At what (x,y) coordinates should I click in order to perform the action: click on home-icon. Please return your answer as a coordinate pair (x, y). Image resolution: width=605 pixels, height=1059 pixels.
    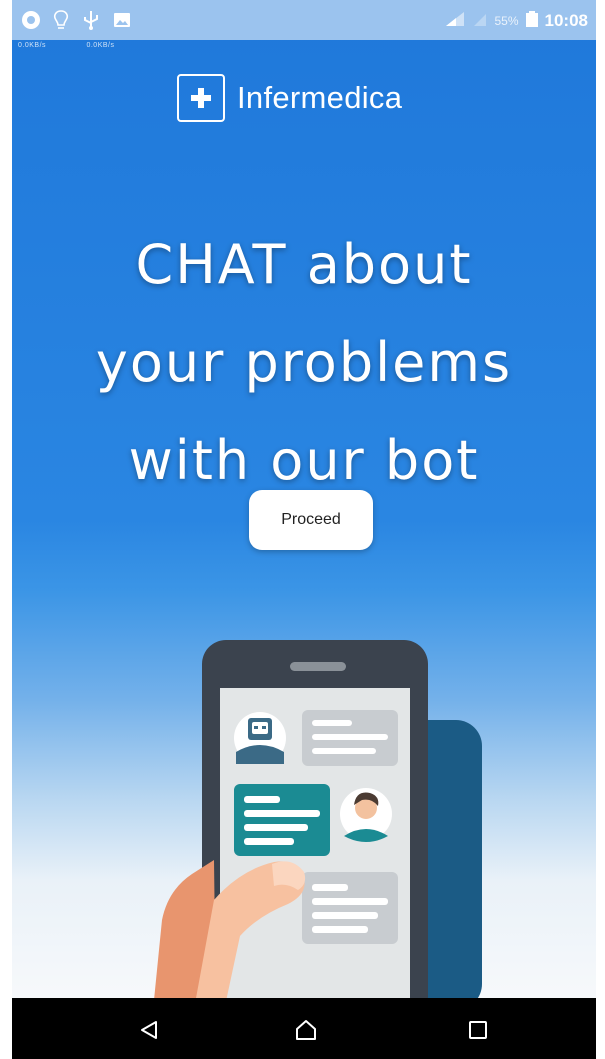
    Looking at the image, I should click on (306, 1030).